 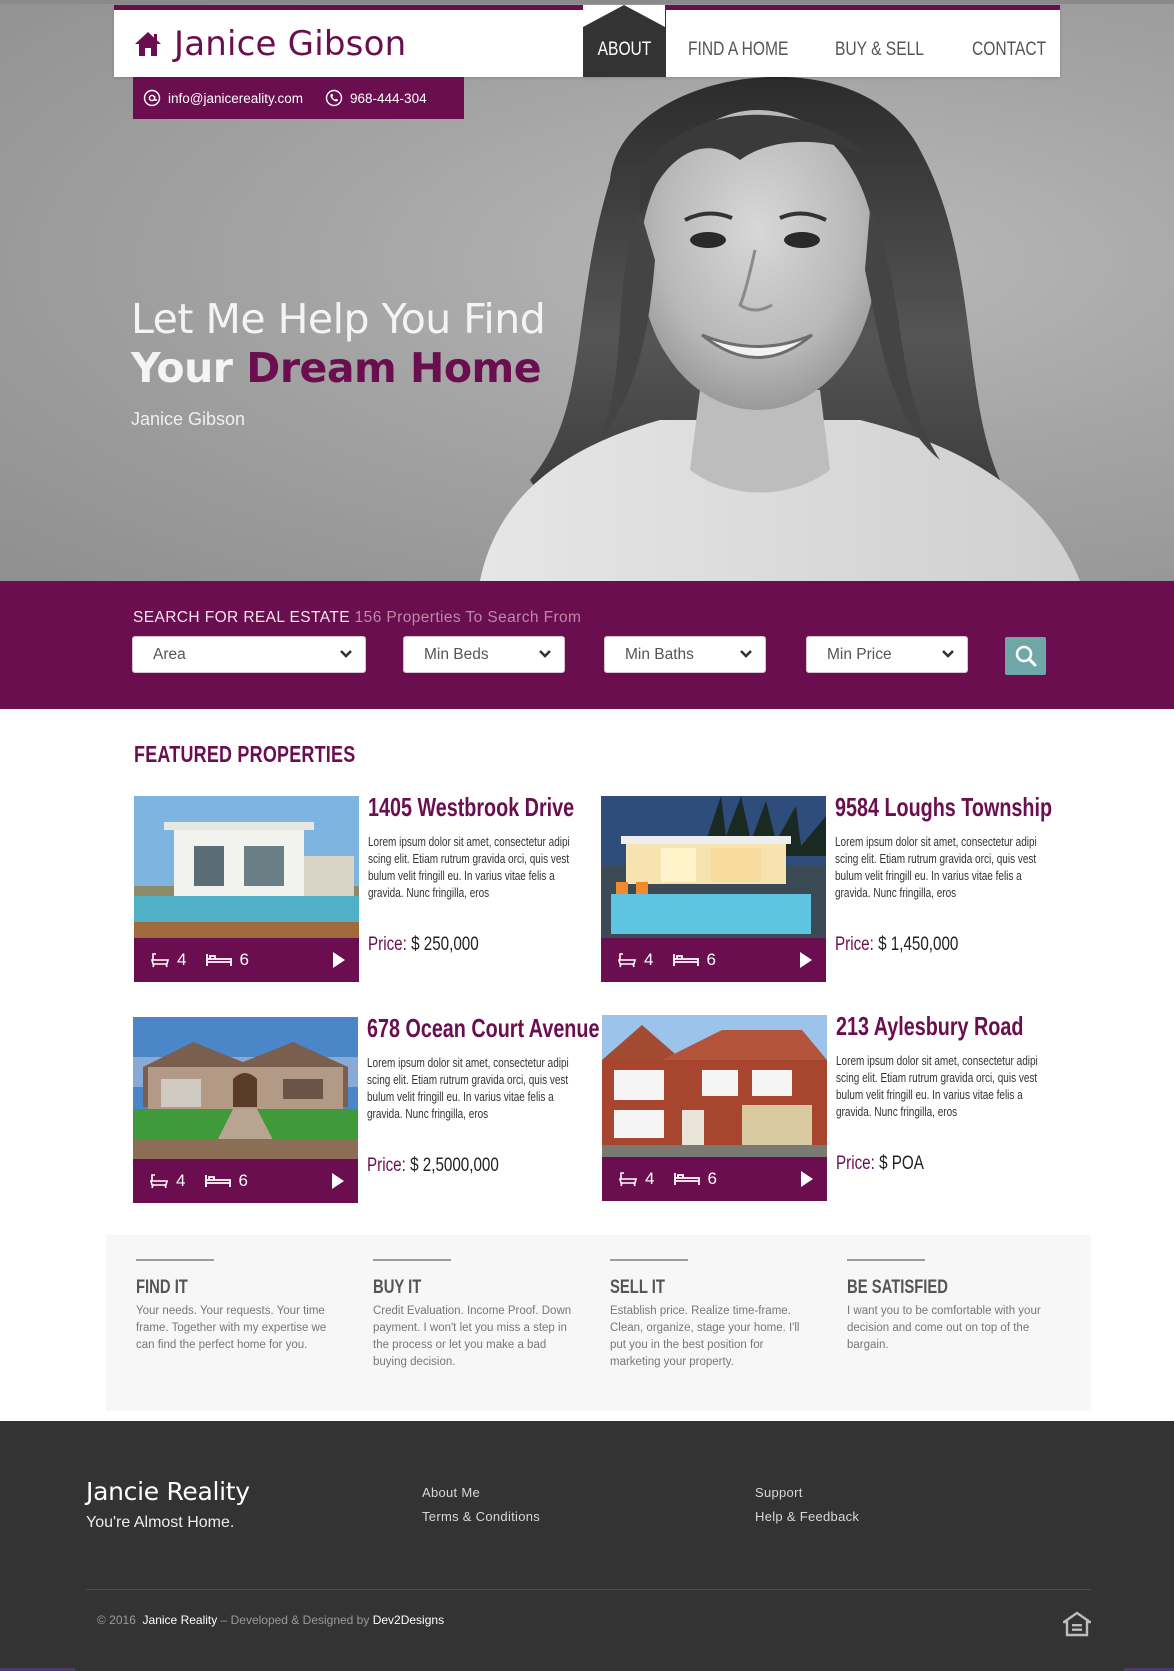 What do you see at coordinates (483, 1028) in the screenshot?
I see `property-name: 678 Ocean Court Avenue` at bounding box center [483, 1028].